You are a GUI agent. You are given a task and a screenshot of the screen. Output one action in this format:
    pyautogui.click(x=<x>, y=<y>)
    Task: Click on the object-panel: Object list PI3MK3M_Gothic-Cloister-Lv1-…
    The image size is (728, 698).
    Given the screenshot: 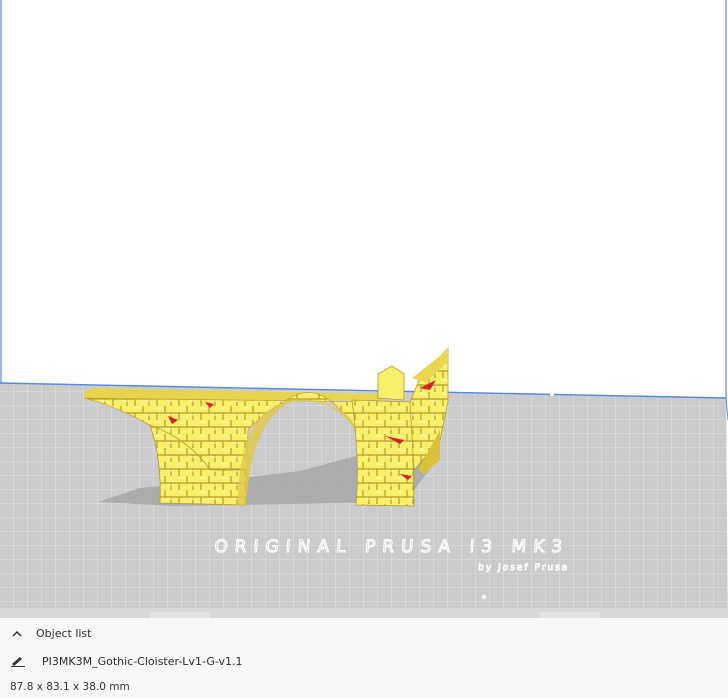 What is the action you would take?
    pyautogui.click(x=364, y=658)
    